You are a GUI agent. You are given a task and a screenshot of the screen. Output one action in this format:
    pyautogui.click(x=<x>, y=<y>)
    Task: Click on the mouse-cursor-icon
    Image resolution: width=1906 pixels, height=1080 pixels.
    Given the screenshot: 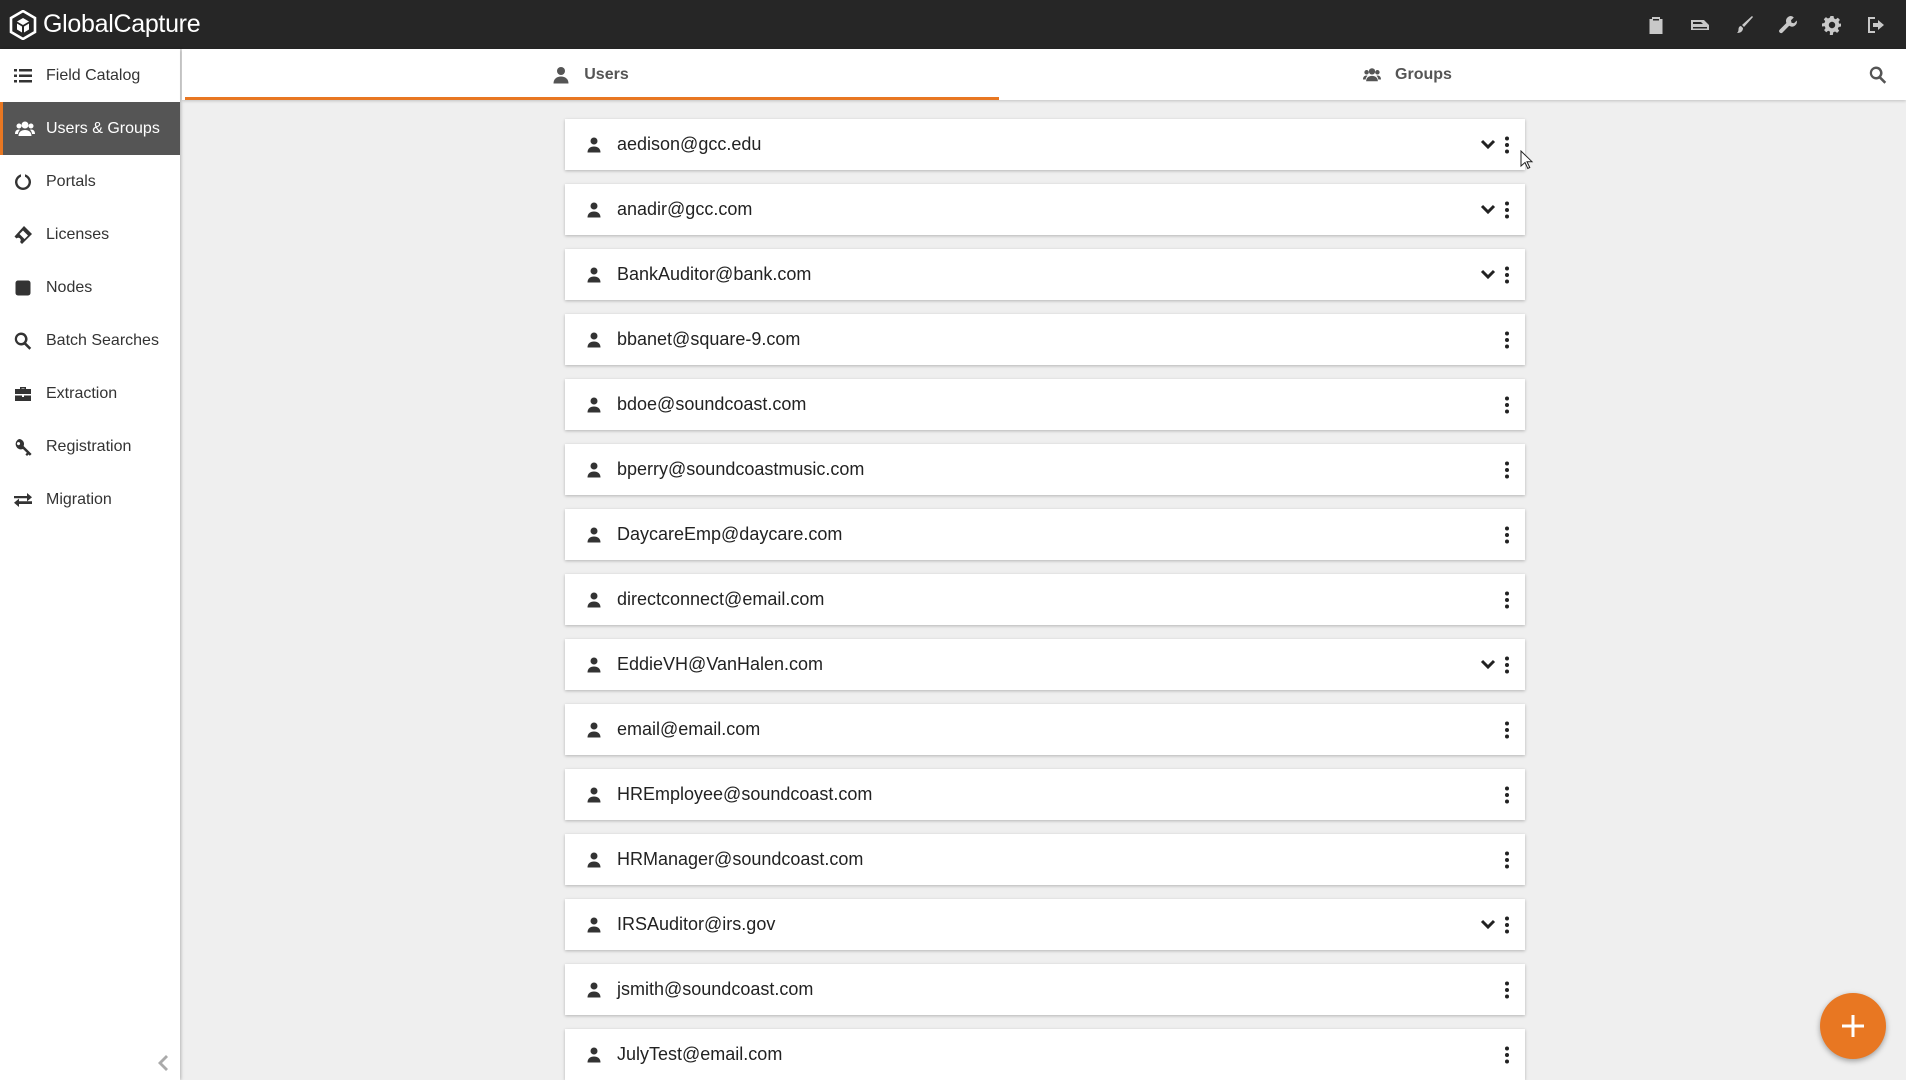 What is the action you would take?
    pyautogui.click(x=1527, y=160)
    